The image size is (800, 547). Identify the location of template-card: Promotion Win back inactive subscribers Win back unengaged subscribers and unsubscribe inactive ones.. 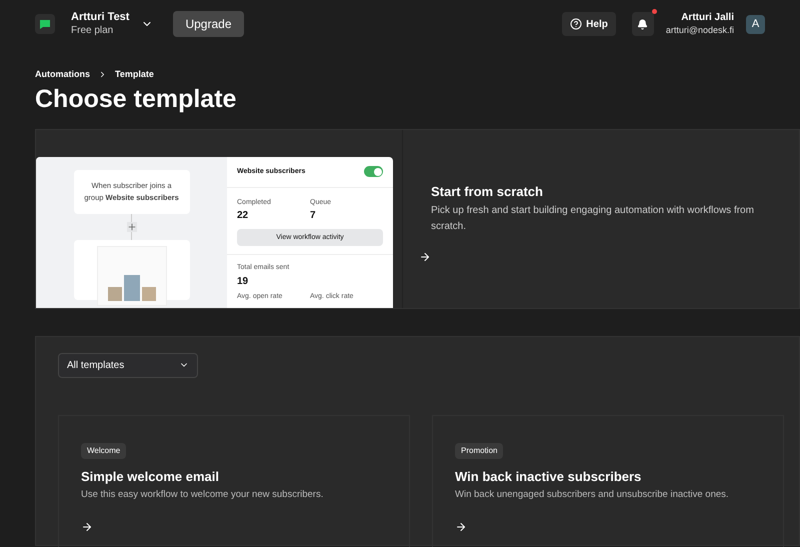
(608, 480).